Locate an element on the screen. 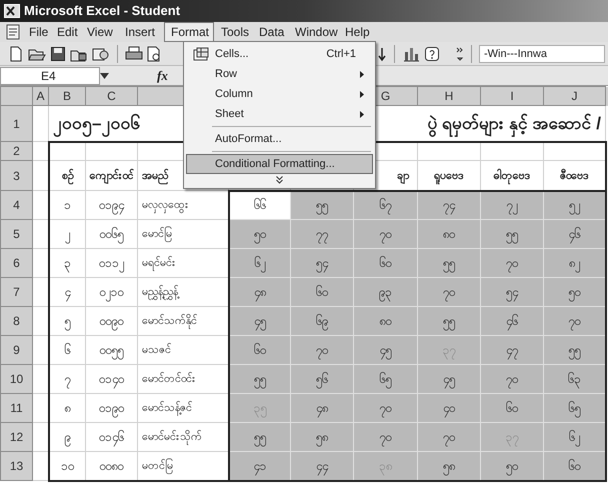 This screenshot has height=486, width=608. column-header: H is located at coordinates (449, 96).